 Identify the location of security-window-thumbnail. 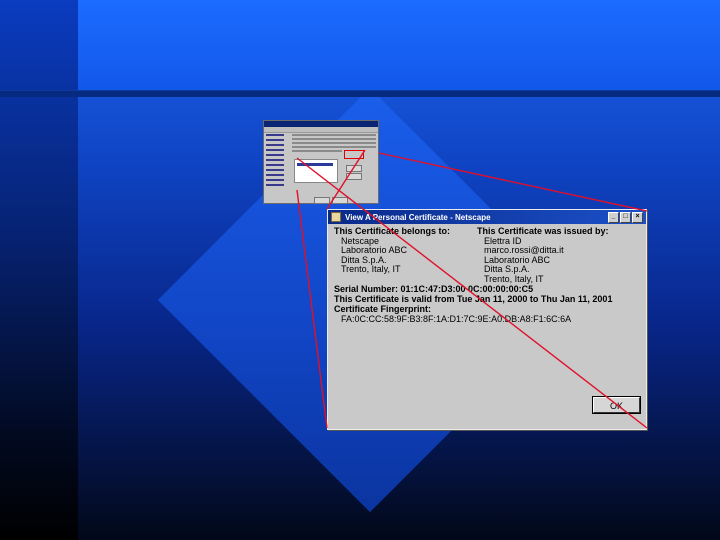
(321, 162).